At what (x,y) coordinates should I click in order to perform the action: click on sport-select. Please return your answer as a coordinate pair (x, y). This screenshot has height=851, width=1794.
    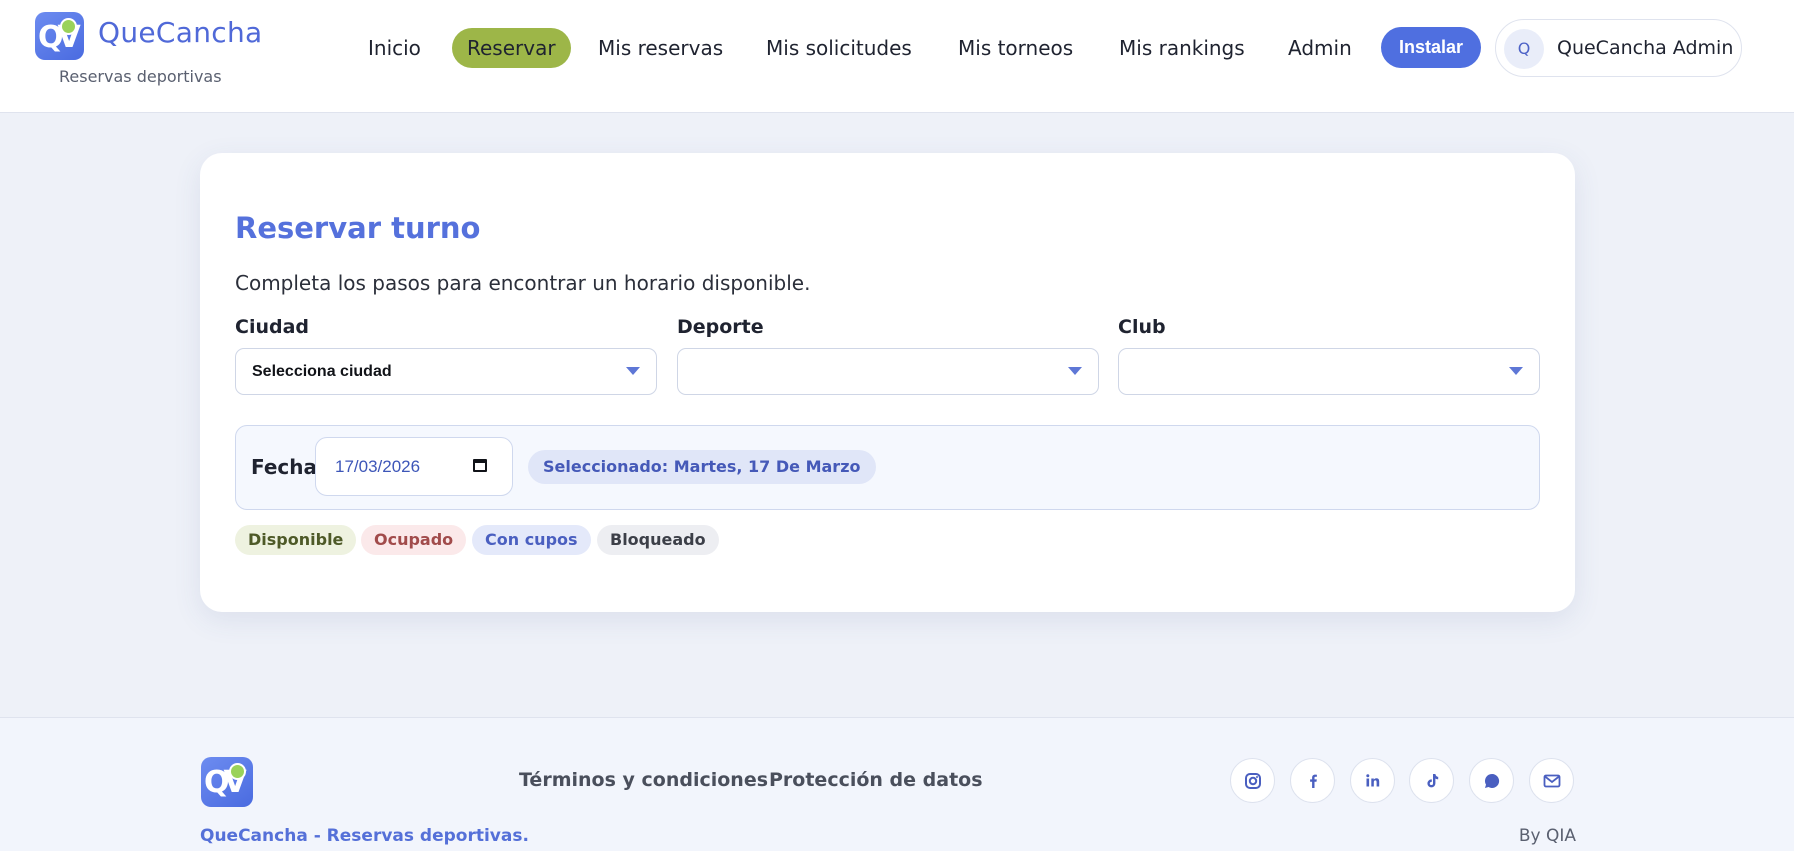
    Looking at the image, I should click on (888, 371).